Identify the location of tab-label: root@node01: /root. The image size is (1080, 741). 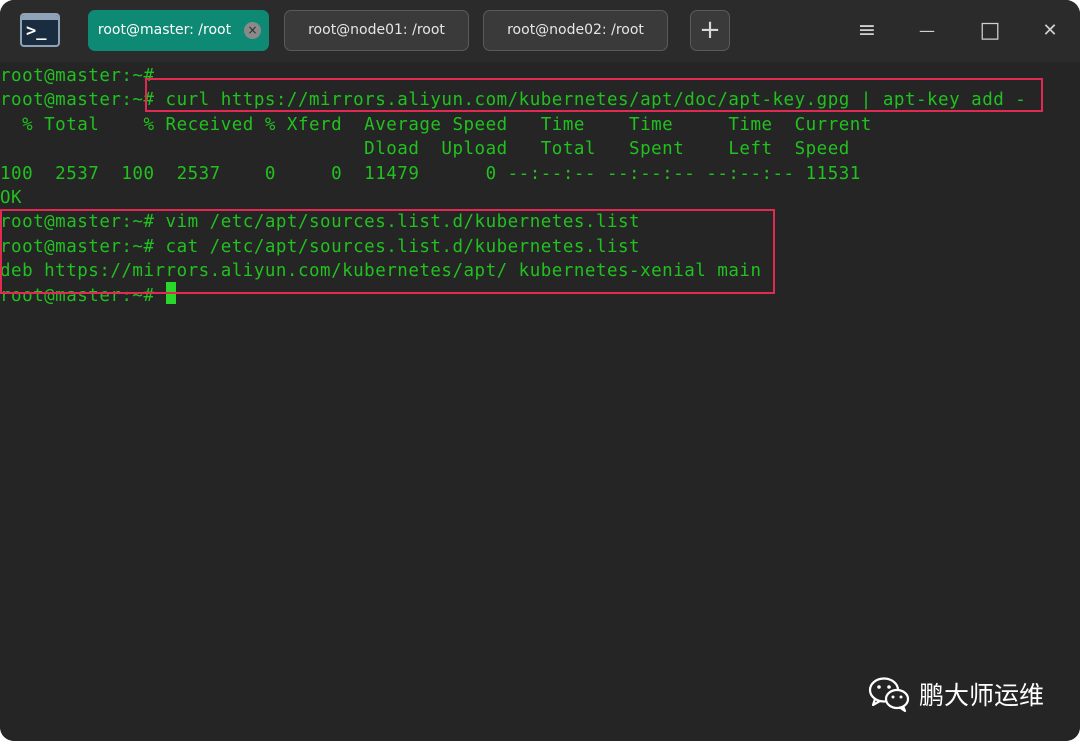
(376, 30).